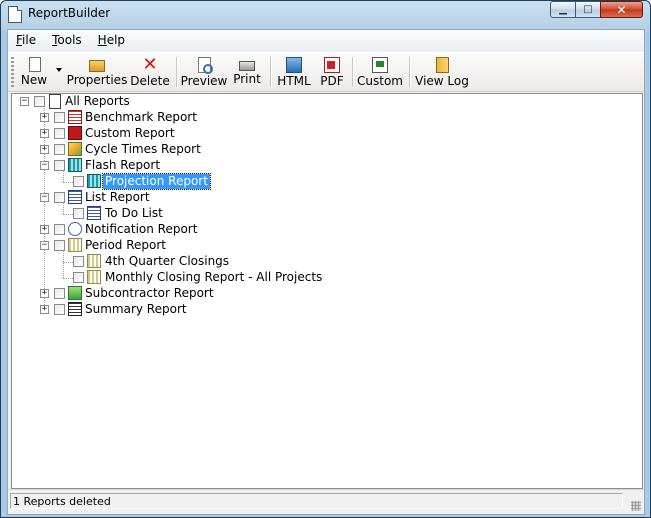 The image size is (651, 518). I want to click on expand-benchmark-toggle: +, so click(44, 117).